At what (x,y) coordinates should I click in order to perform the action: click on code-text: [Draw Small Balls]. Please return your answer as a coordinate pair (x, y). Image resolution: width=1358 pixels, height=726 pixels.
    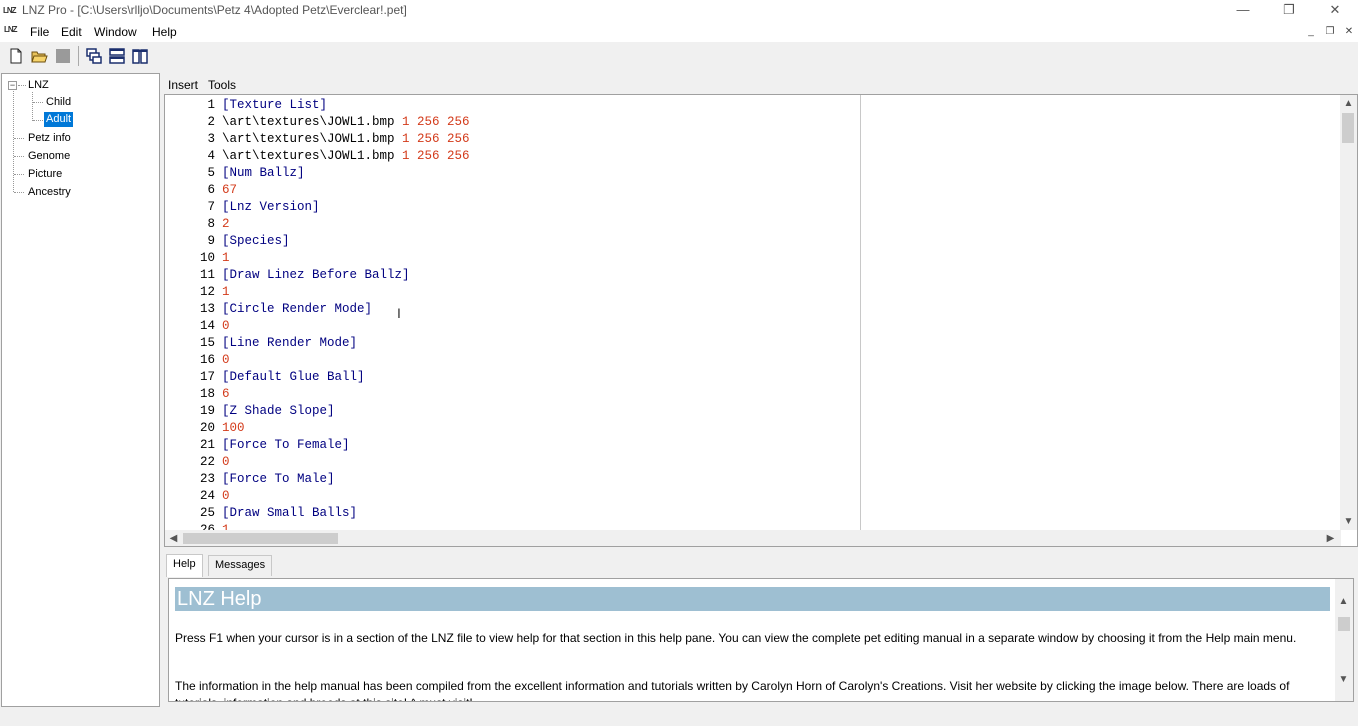
    Looking at the image, I should click on (289, 513).